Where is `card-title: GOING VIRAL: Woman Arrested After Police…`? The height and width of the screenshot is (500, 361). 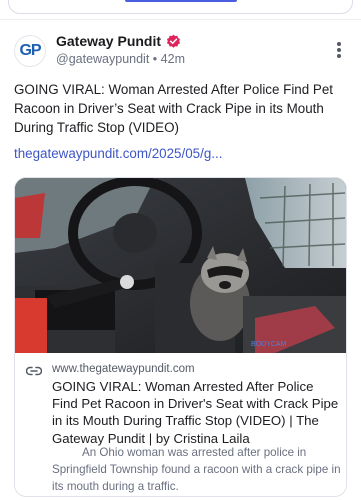 card-title: GOING VIRAL: Woman Arrested After Police… is located at coordinates (197, 412).